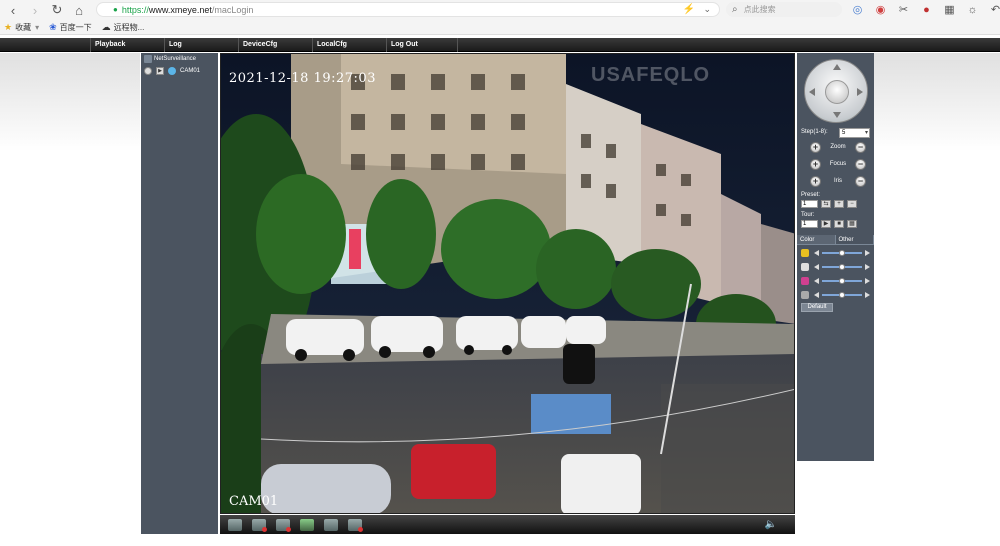 Image resolution: width=1000 pixels, height=546 pixels. Describe the element at coordinates (35, 10) in the screenshot. I see `forward-icon: ›` at that location.